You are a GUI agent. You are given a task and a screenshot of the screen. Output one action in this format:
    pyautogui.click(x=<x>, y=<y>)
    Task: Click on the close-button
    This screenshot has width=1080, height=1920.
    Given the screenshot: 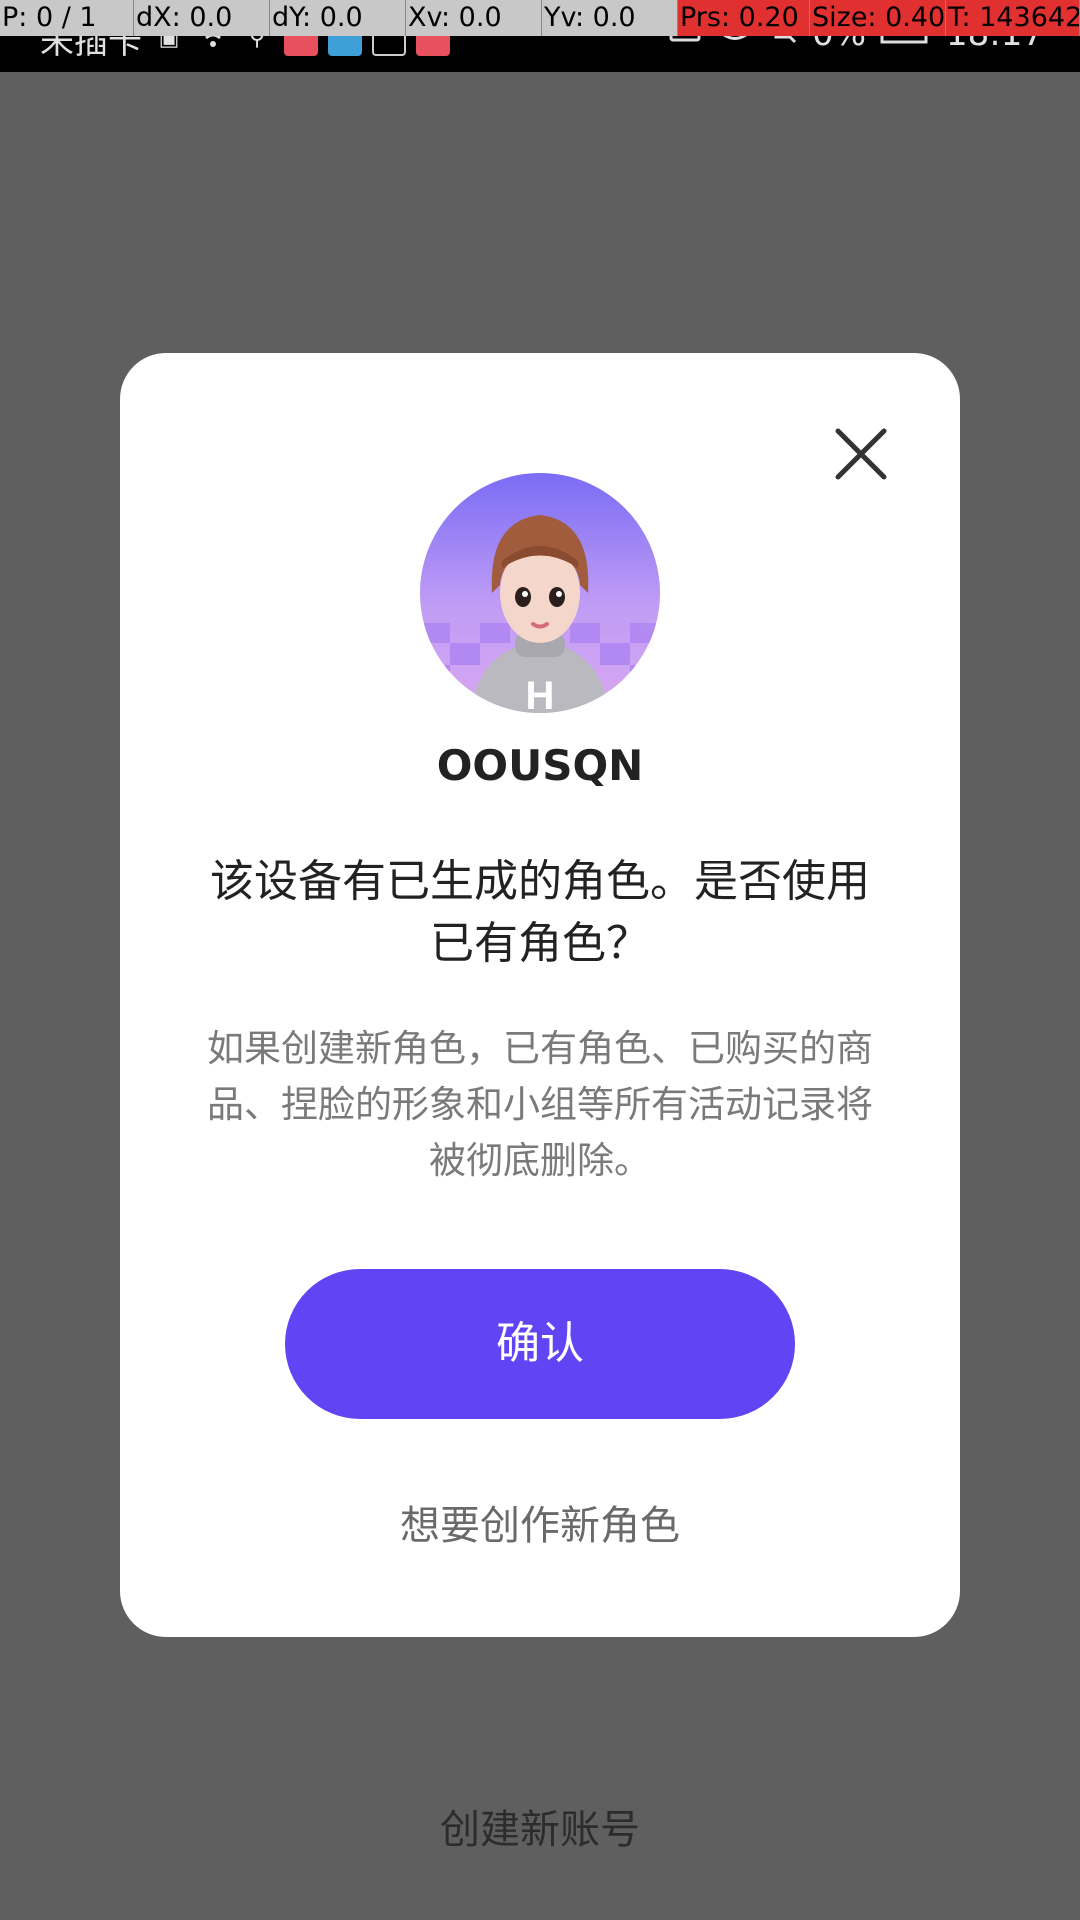 What is the action you would take?
    pyautogui.click(x=861, y=454)
    